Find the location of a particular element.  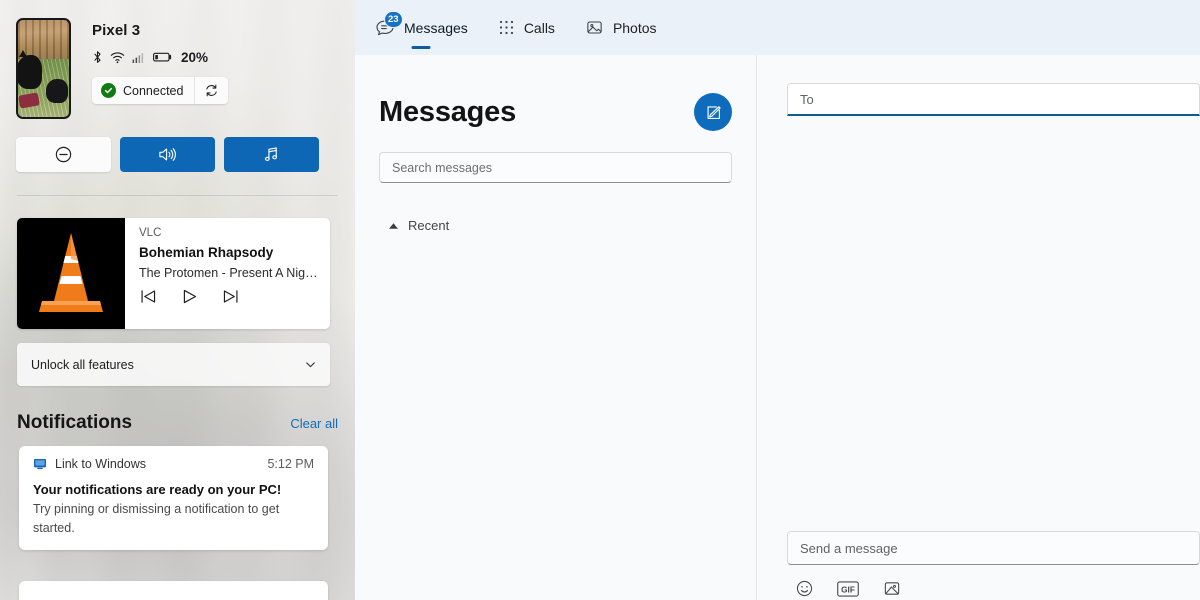

music-note-icon is located at coordinates (271, 154).